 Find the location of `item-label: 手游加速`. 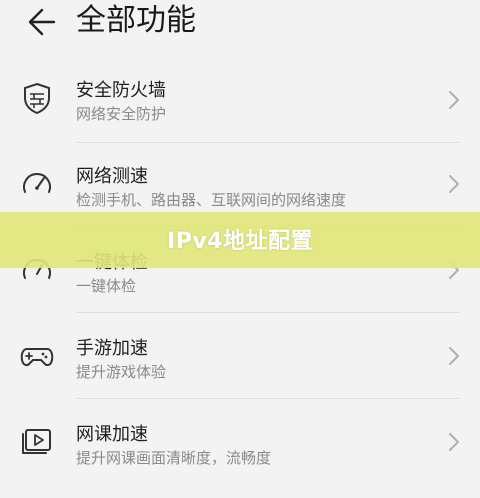

item-label: 手游加速 is located at coordinates (112, 348).